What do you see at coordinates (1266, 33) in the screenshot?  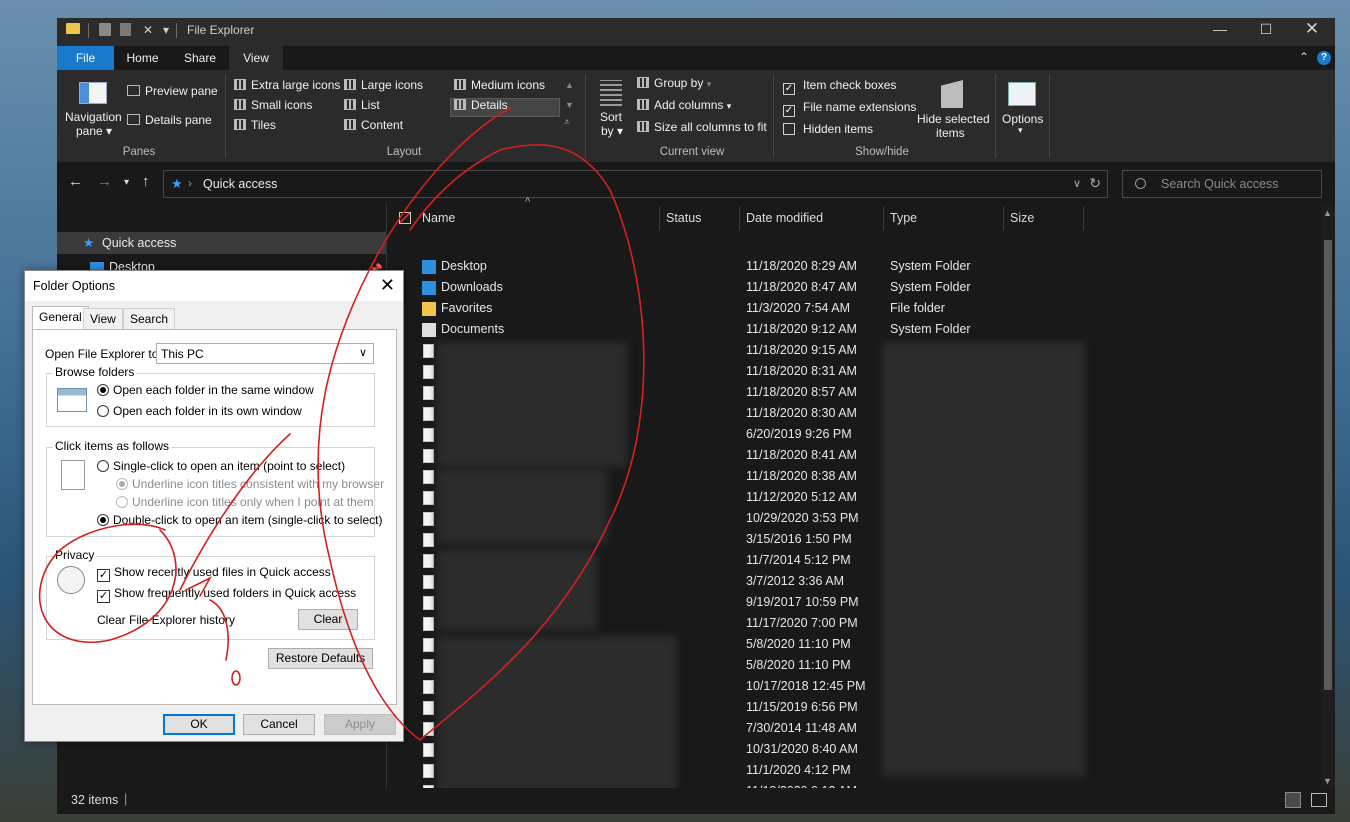 I see `maximize-button: ☐` at bounding box center [1266, 33].